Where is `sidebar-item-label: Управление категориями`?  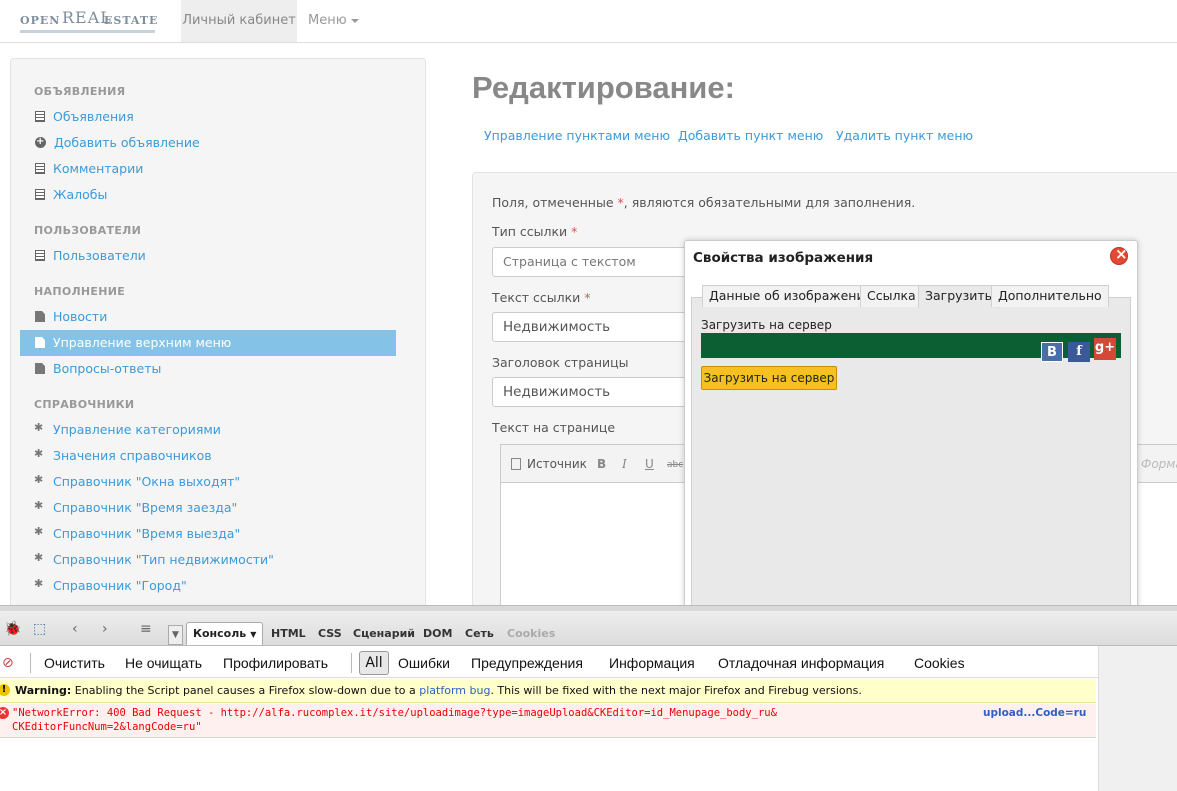 sidebar-item-label: Управление категориями is located at coordinates (137, 429).